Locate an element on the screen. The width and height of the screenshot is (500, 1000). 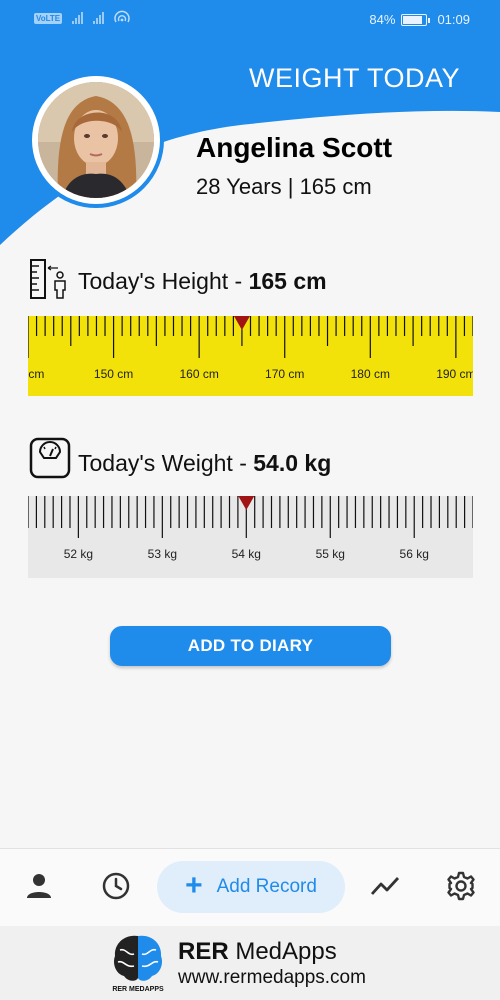
height-label: Today's Height - 165 cm is located at coordinates (202, 281).